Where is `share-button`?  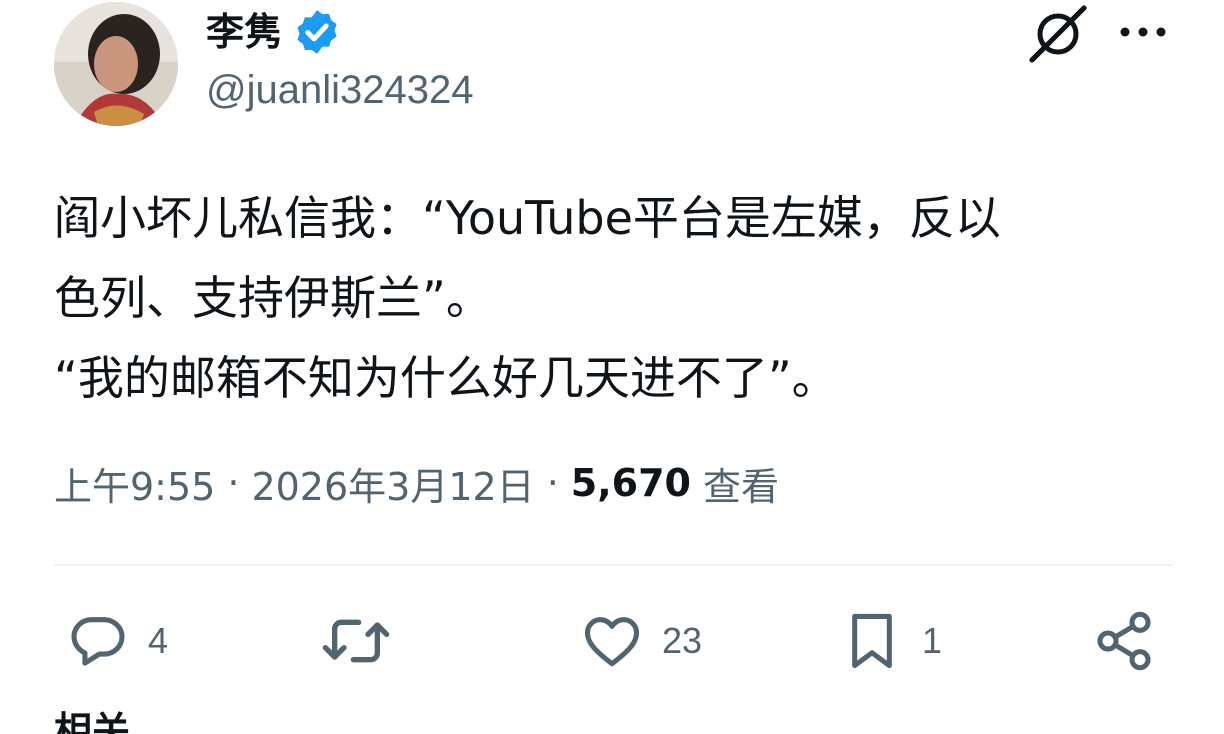
share-button is located at coordinates (1124, 641).